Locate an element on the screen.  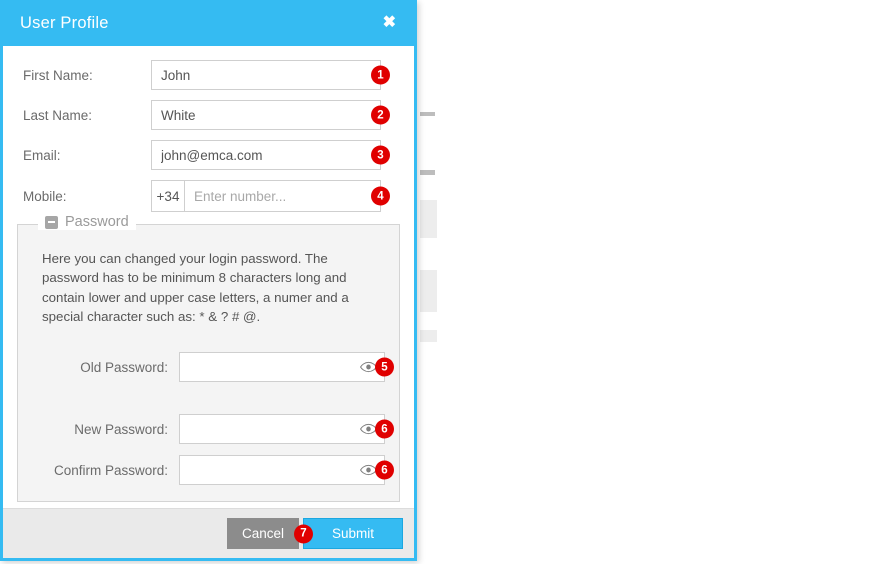
mobile-number-input is located at coordinates (282, 196).